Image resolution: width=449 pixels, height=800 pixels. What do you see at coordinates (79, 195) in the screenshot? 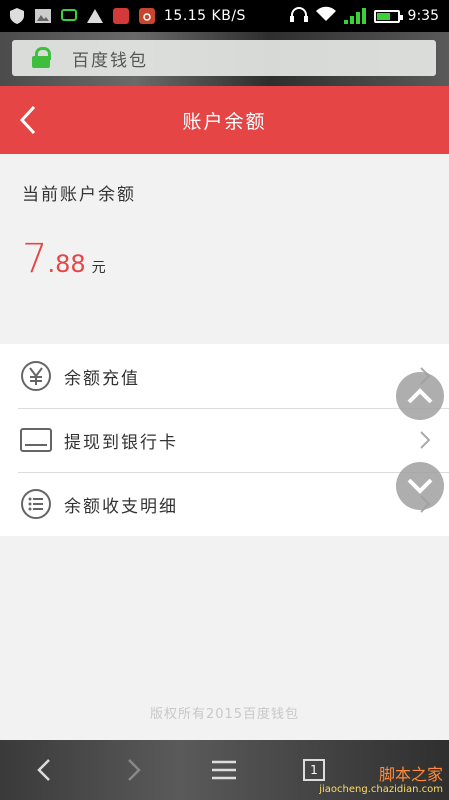
I see `balance-label: 当前账户余额` at bounding box center [79, 195].